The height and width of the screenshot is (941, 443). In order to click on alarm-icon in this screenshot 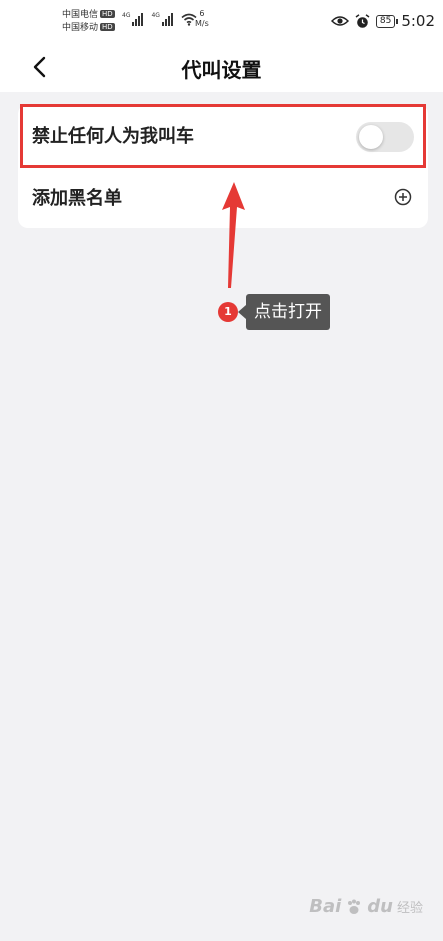, I will do `click(362, 20)`.